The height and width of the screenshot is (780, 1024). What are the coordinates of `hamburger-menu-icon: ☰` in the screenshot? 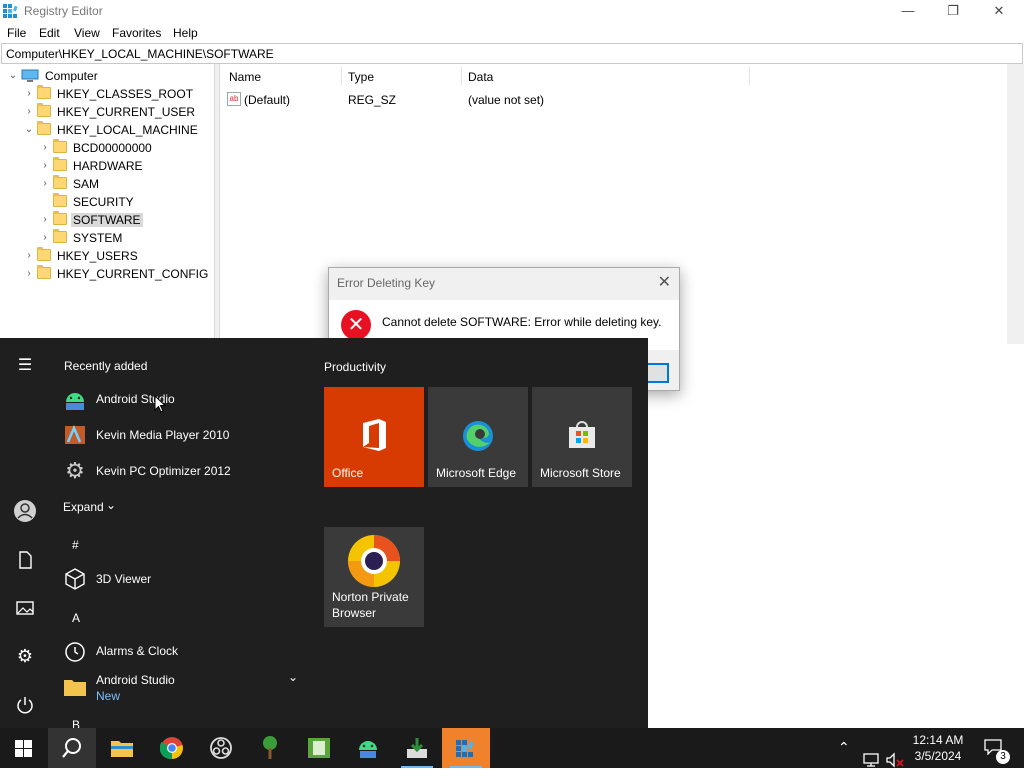 It's located at (25, 366).